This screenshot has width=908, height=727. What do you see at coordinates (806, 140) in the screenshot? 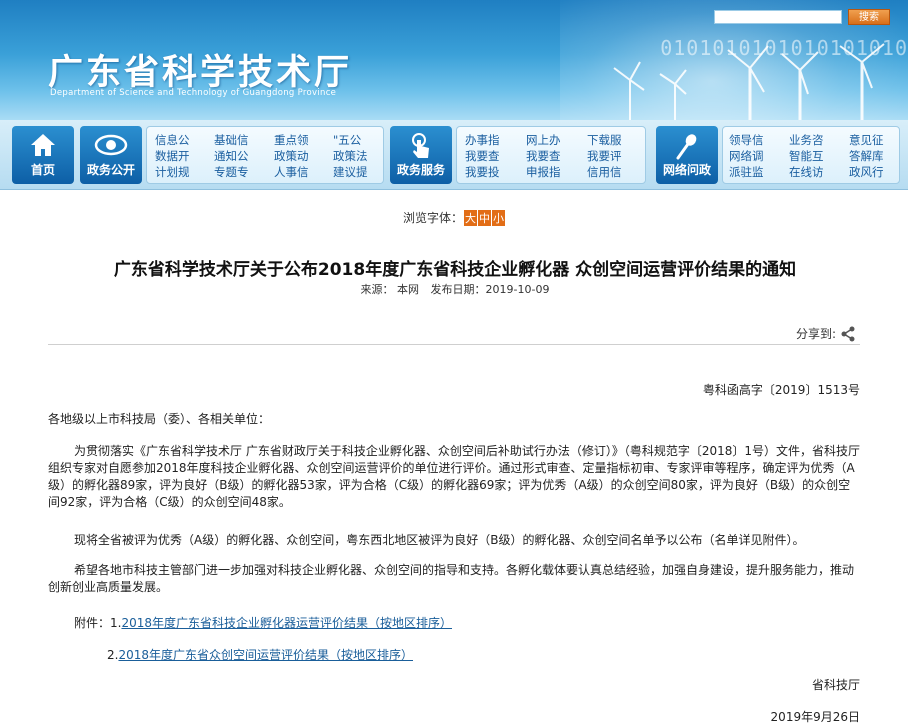
I see `nav-link: 业务咨` at bounding box center [806, 140].